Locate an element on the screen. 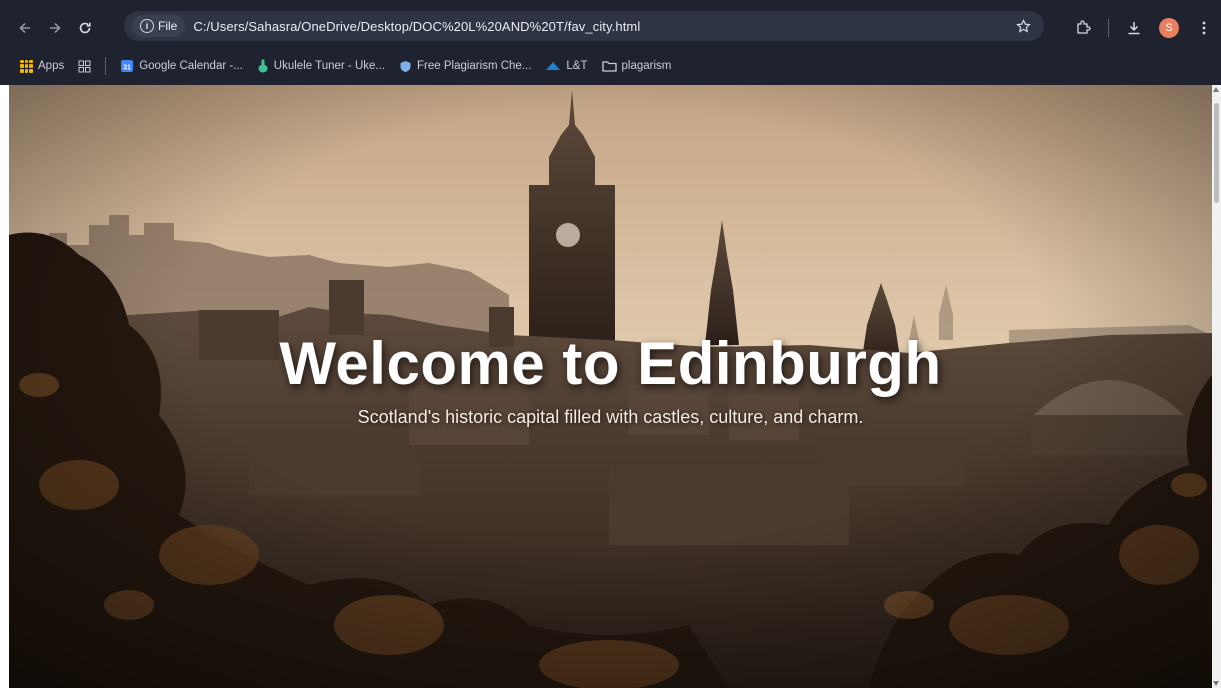 Image resolution: width=1221 pixels, height=688 pixels. bookmark-lt: L&T is located at coordinates (566, 66).